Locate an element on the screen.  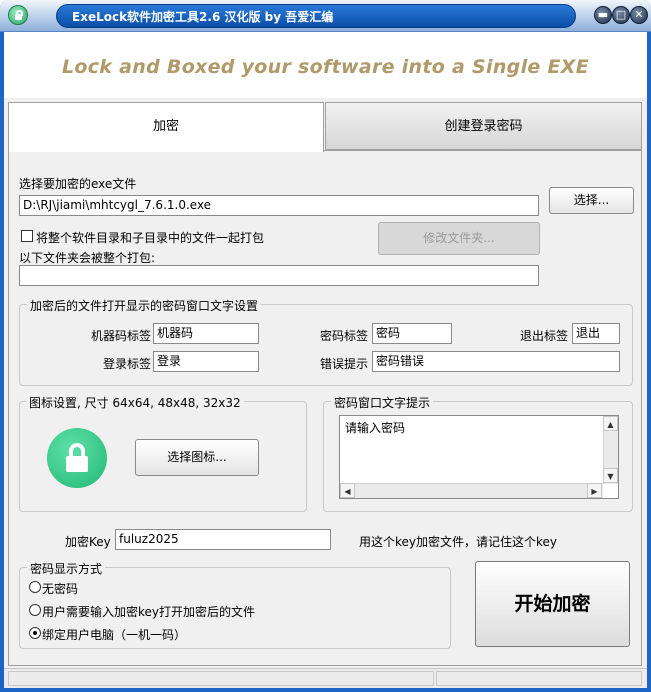
scroll-down-icon: ▼ is located at coordinates (610, 475).